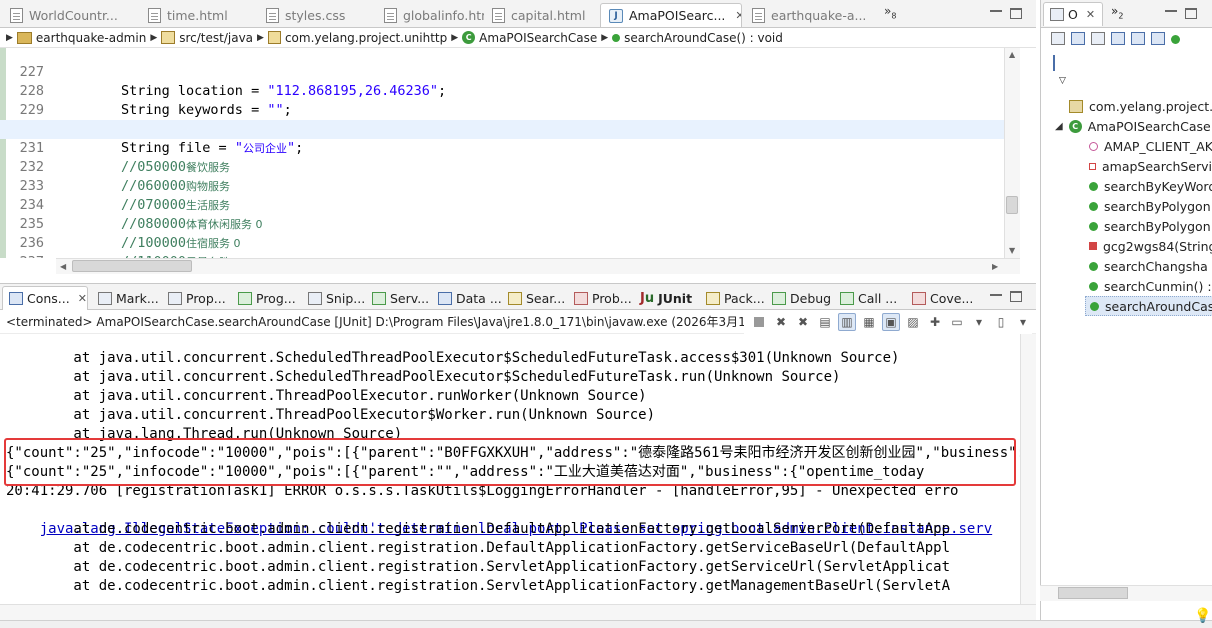 The image size is (1212, 628). Describe the element at coordinates (132, 266) in the screenshot. I see `editor-horizontal-scroll-thumb` at that location.